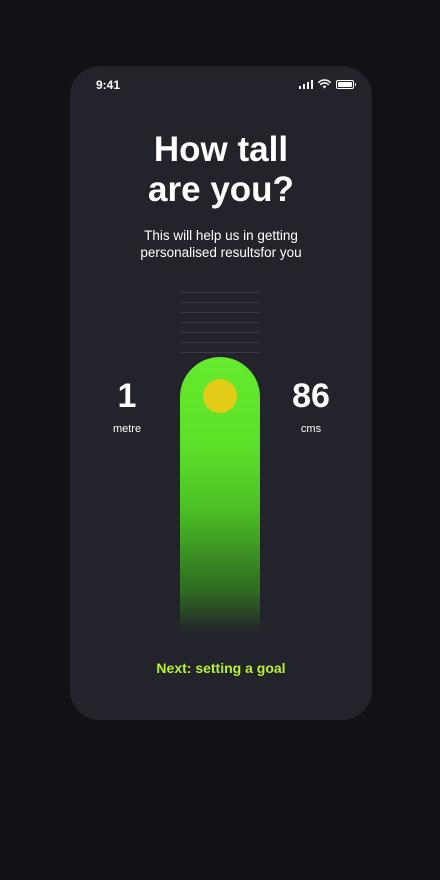  What do you see at coordinates (108, 85) in the screenshot?
I see `status-time: 9:41` at bounding box center [108, 85].